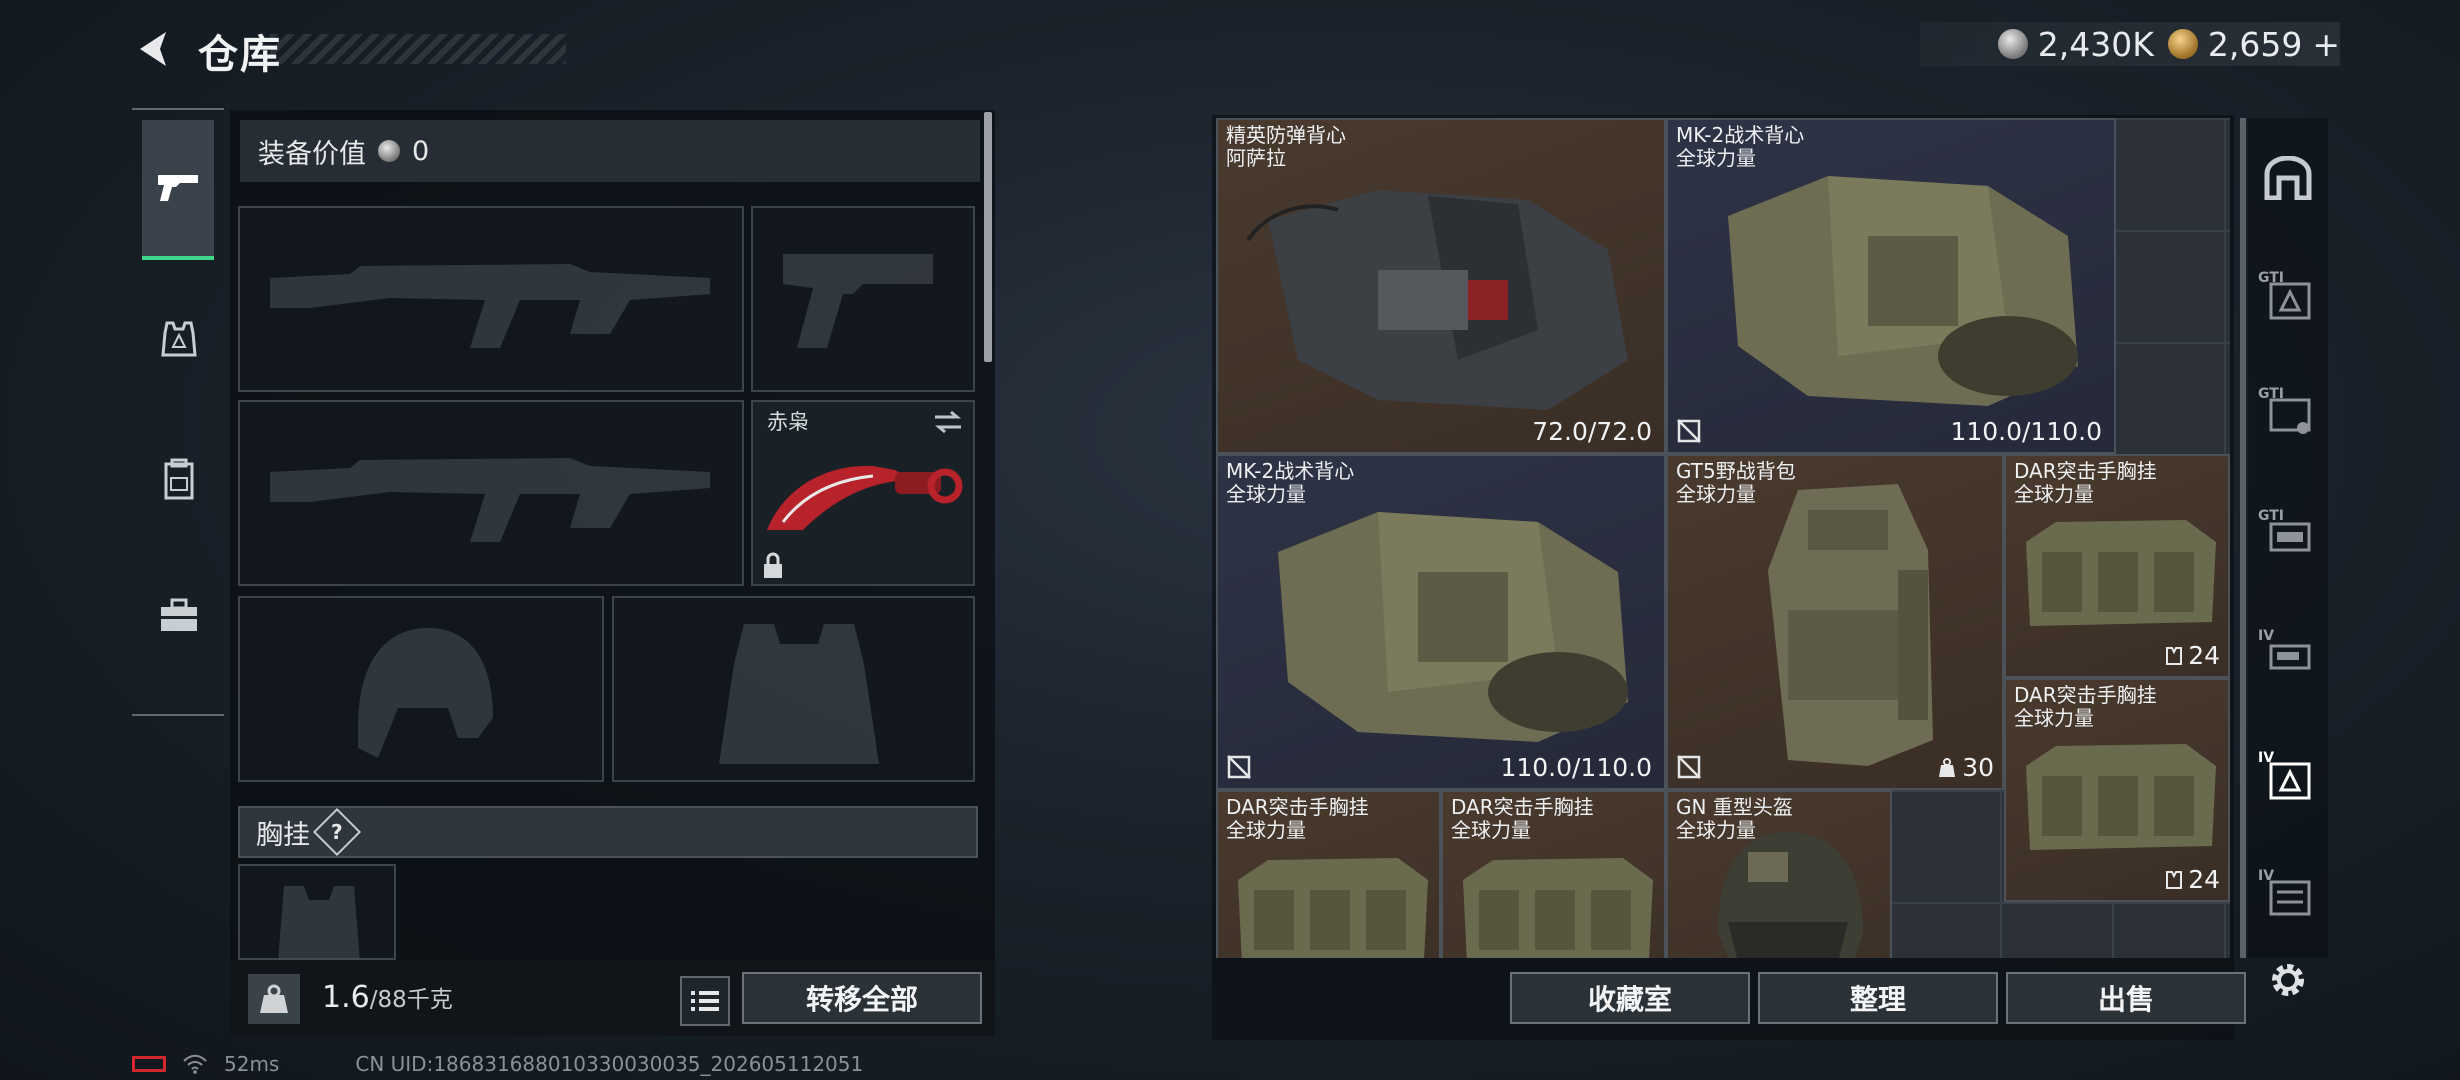  I want to click on tactical-vest-icon, so click(1903, 291).